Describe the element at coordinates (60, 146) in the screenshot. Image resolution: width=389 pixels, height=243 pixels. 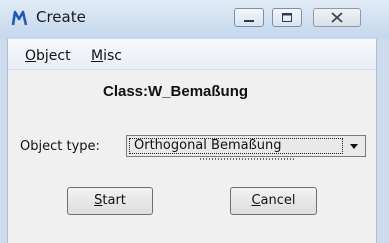
I see `object-type-label: Object type:` at that location.